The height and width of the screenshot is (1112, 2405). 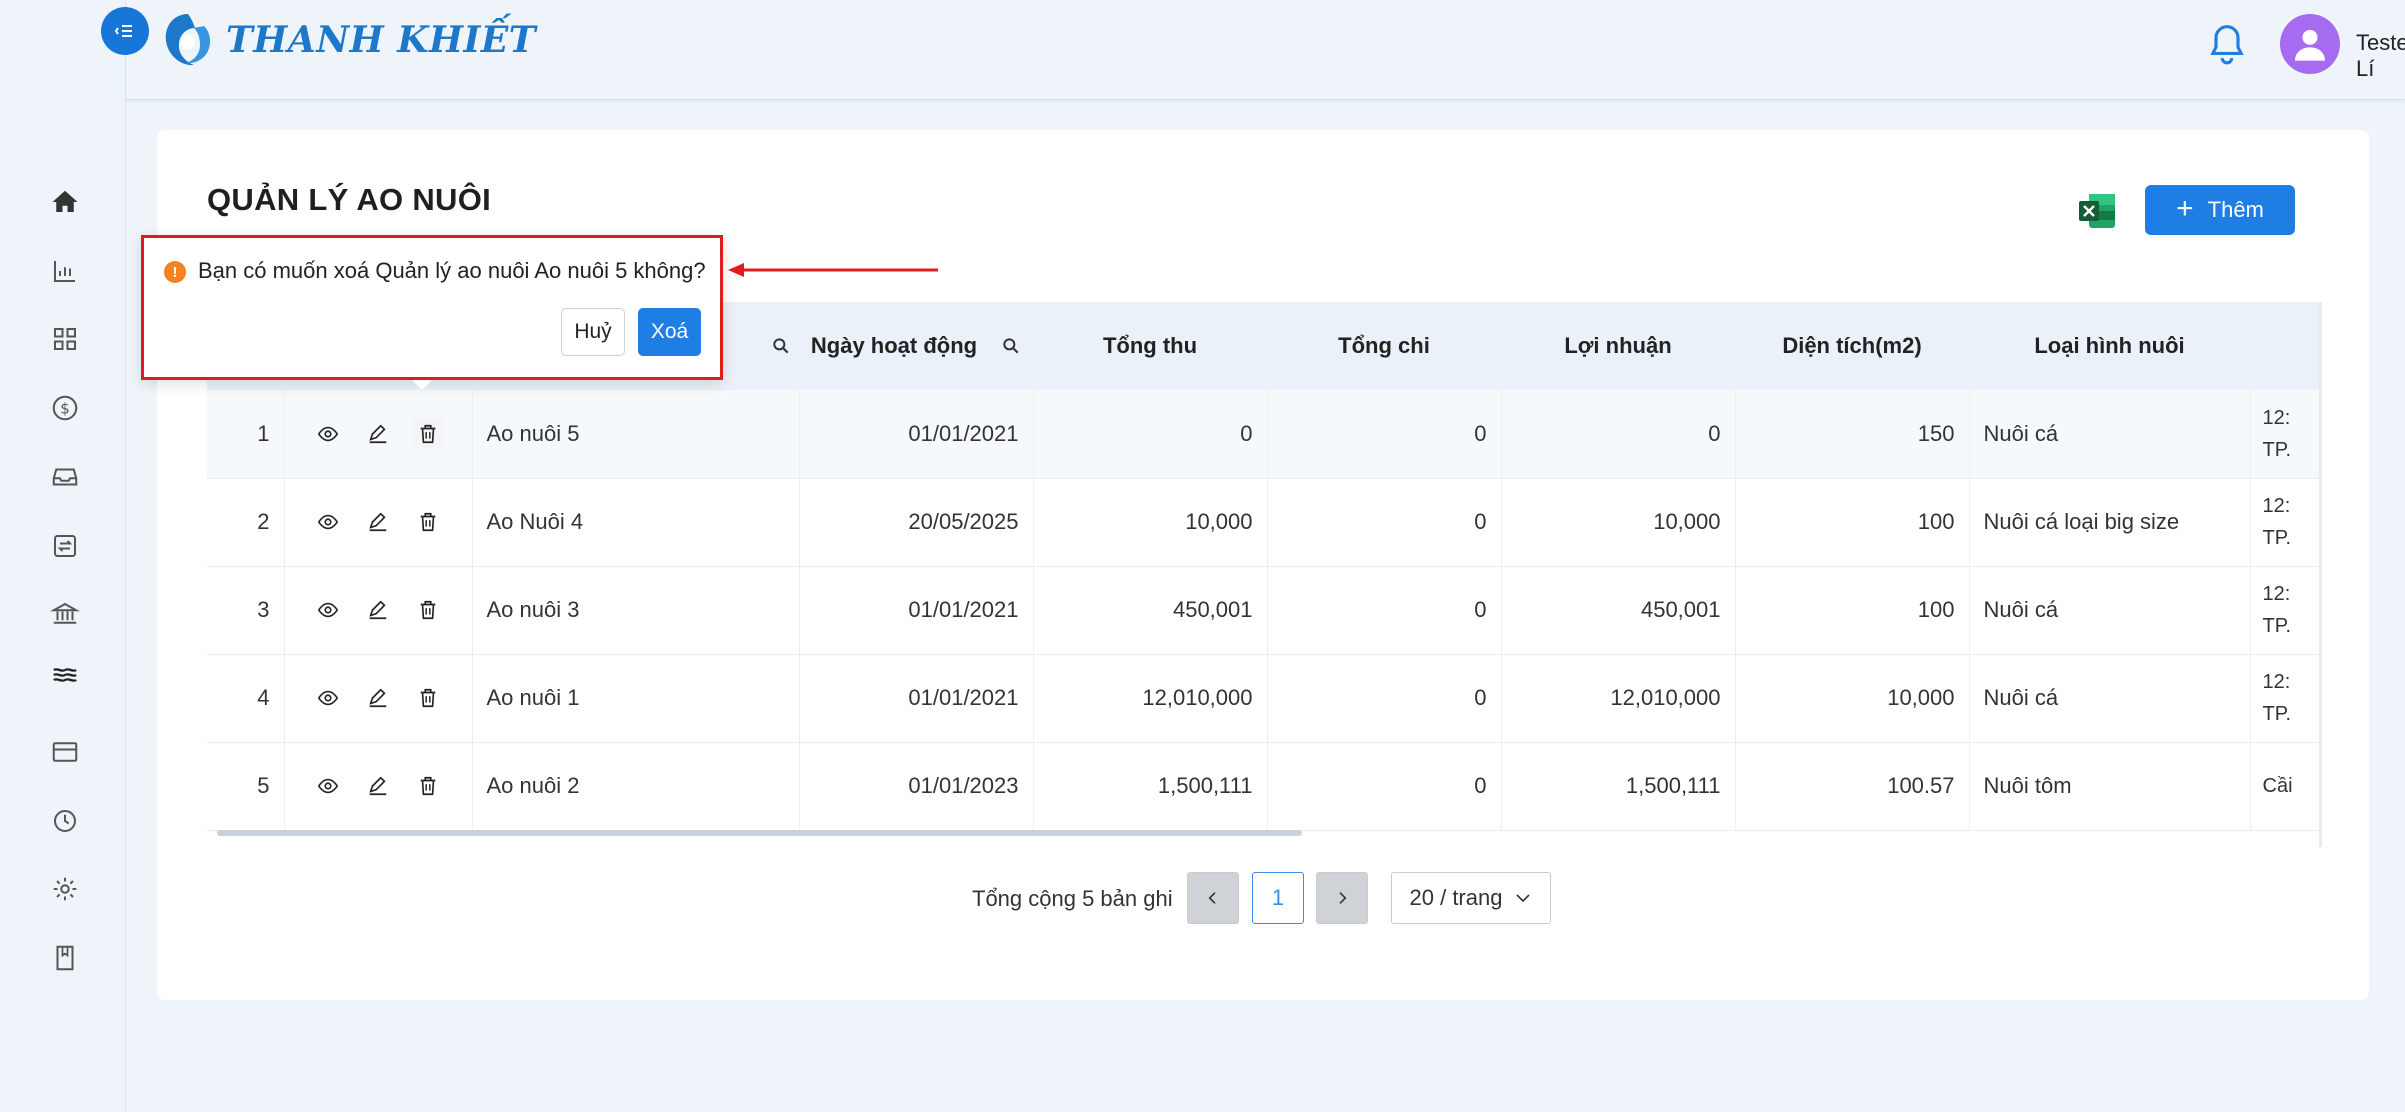 What do you see at coordinates (1150, 346) in the screenshot?
I see `col-revenue: Tổng thu` at bounding box center [1150, 346].